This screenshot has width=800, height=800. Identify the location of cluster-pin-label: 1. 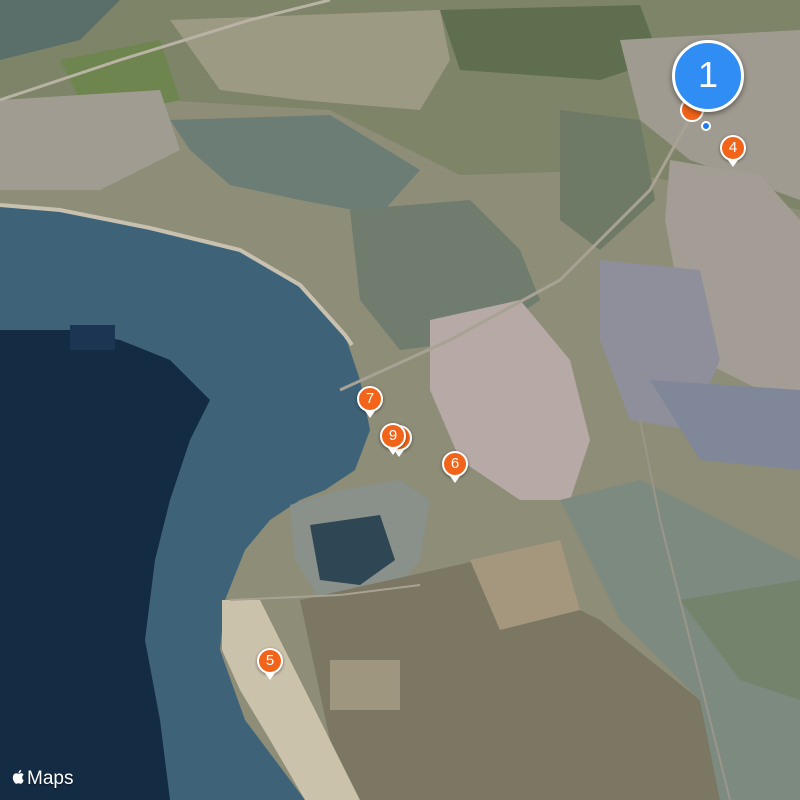
(708, 74).